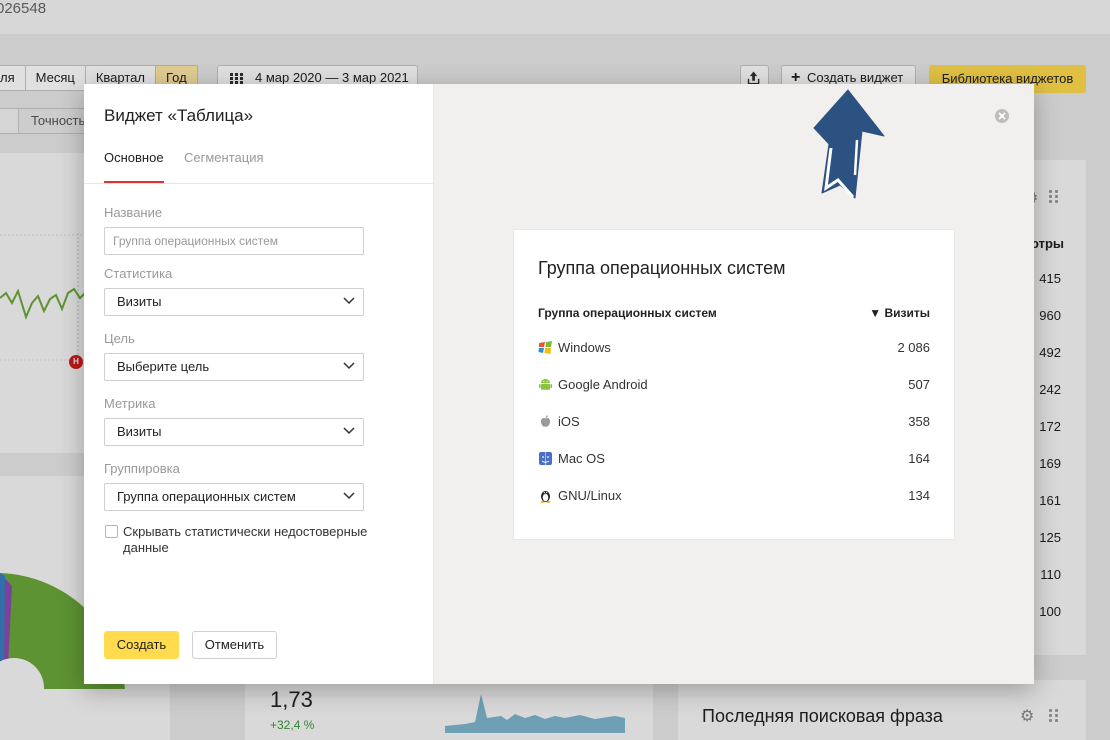  I want to click on os-name: GNU/Linux, so click(590, 495).